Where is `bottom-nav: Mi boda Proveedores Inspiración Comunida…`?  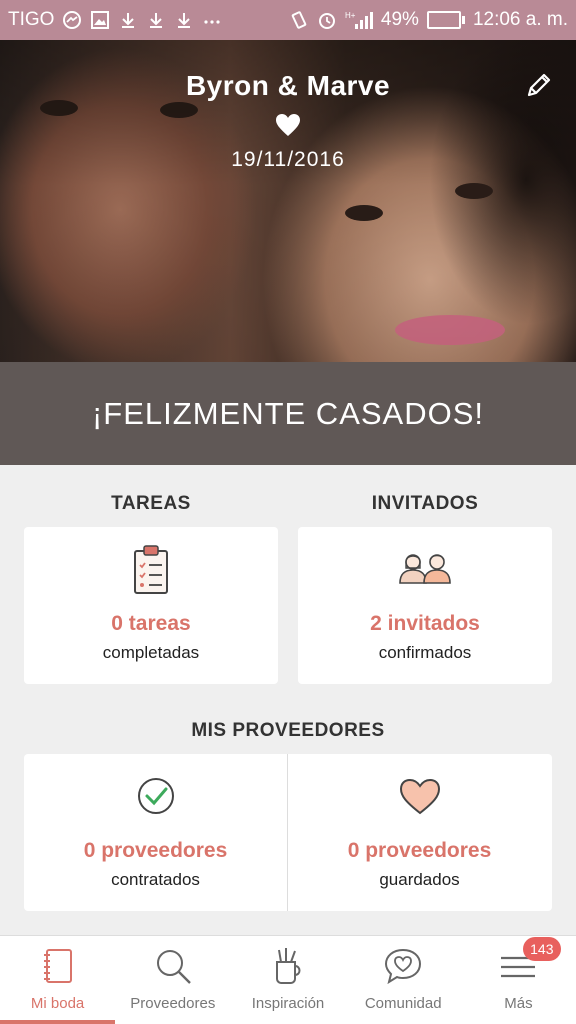 bottom-nav: Mi boda Proveedores Inspiración Comunida… is located at coordinates (288, 979).